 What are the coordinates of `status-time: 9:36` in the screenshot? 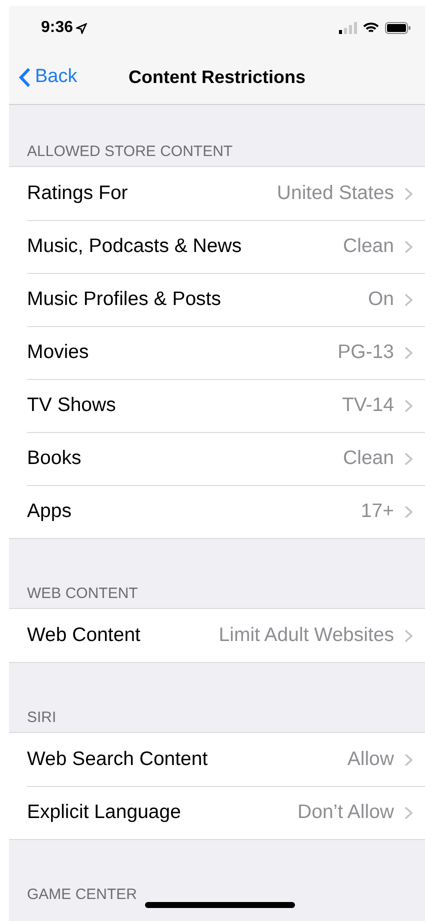 It's located at (64, 28).